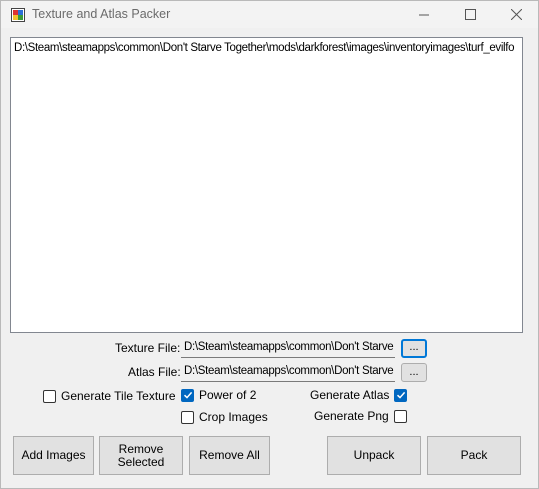  I want to click on atlas-file-label: Atlas File:, so click(154, 372).